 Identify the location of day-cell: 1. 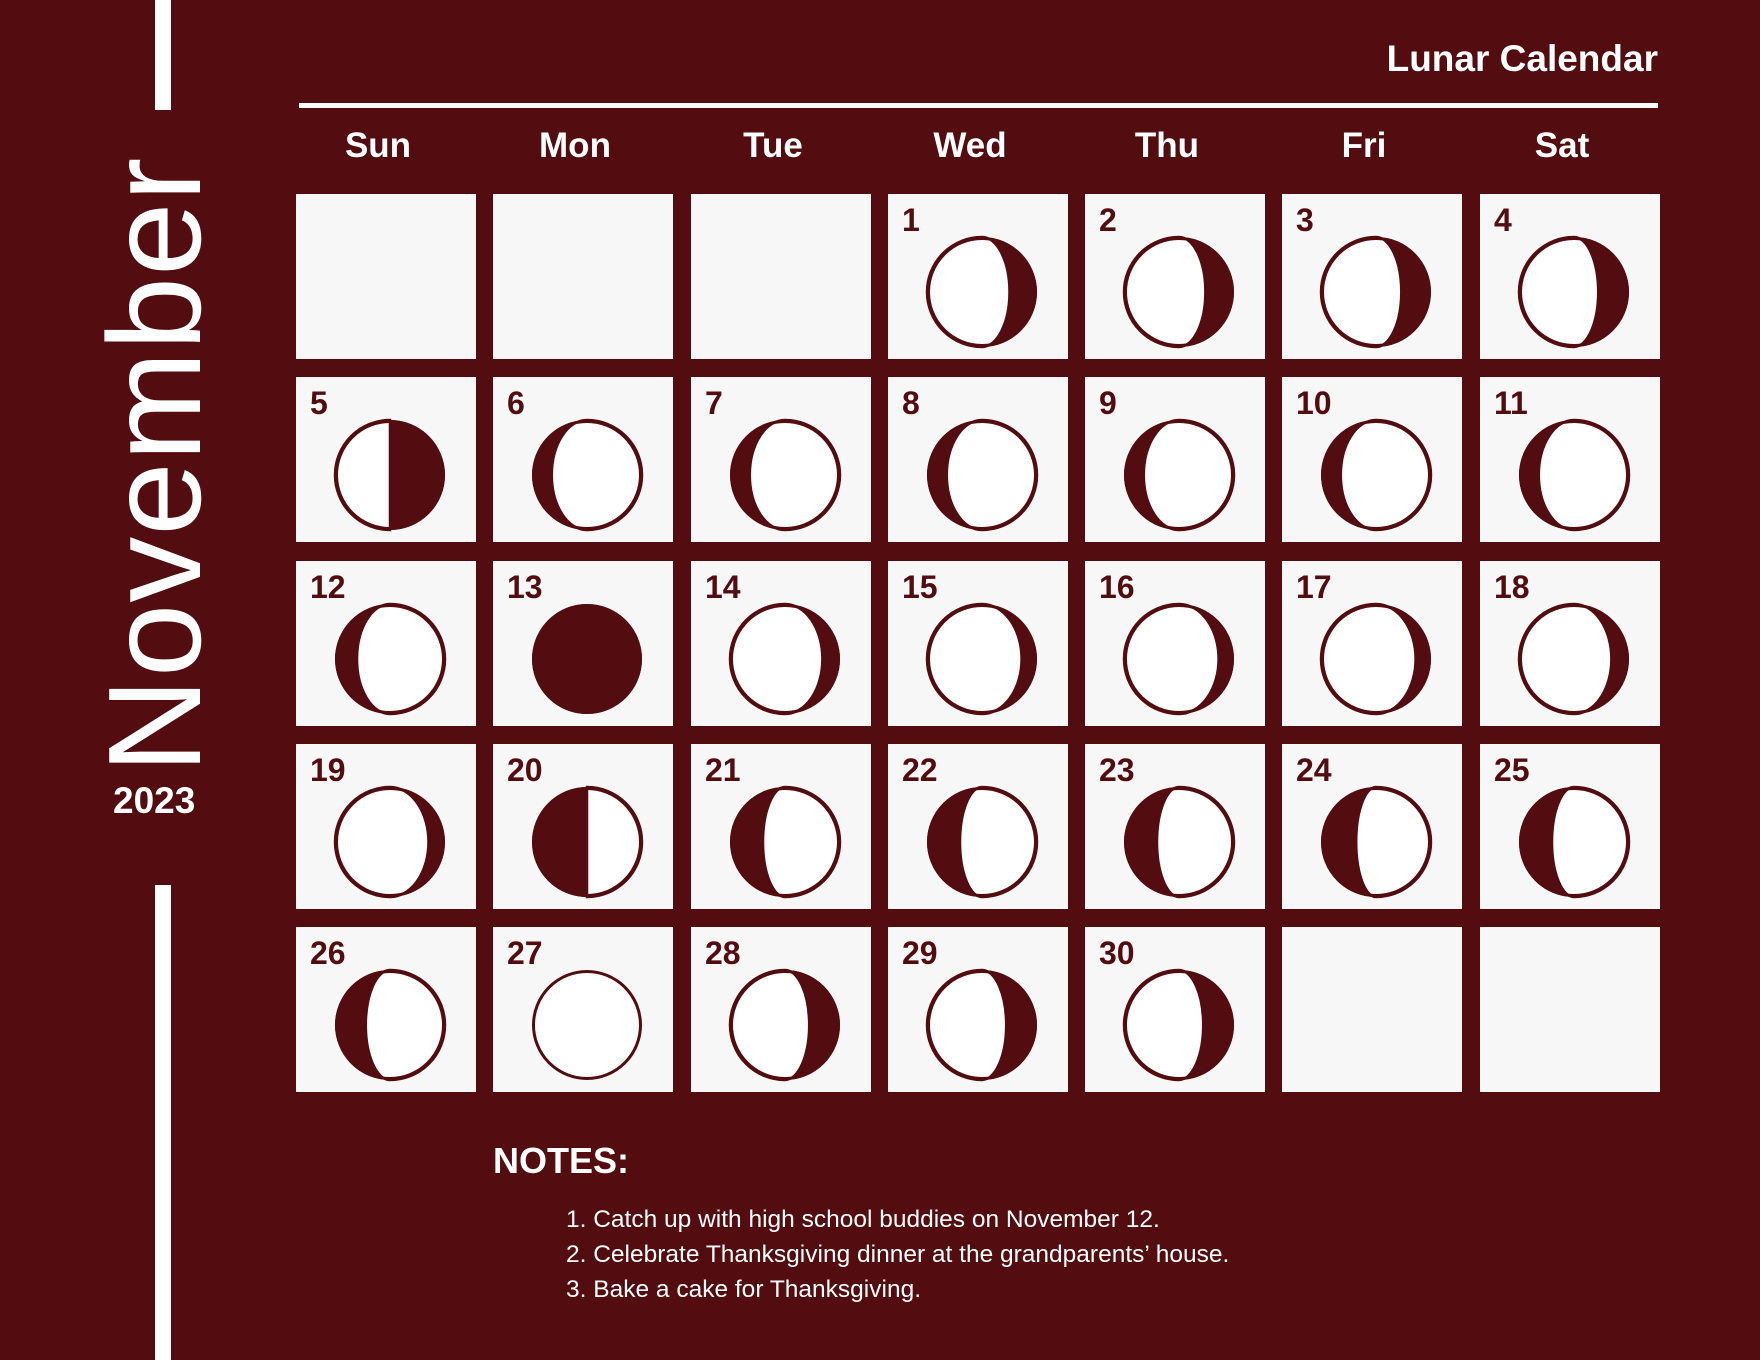
(978, 276).